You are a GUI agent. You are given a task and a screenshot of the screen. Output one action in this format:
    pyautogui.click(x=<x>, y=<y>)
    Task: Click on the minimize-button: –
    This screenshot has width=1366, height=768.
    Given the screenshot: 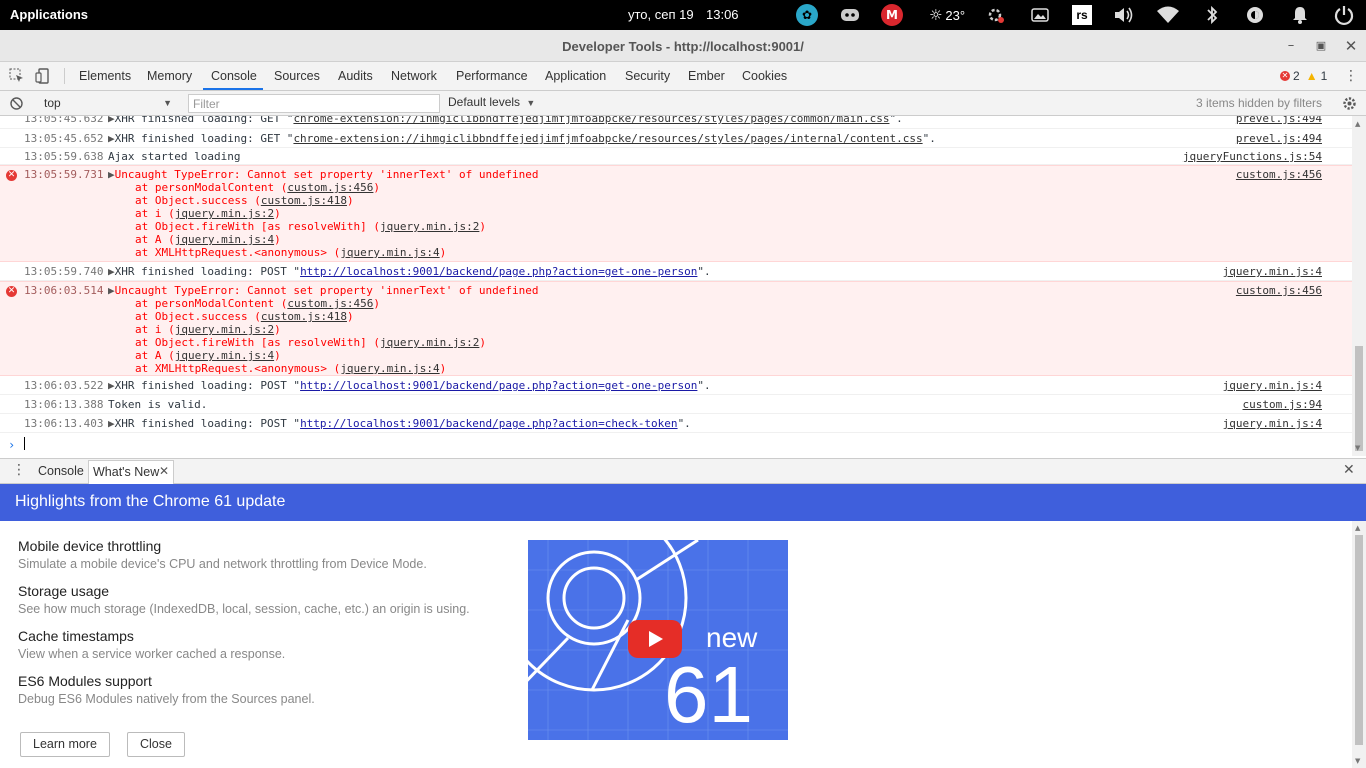 What is the action you would take?
    pyautogui.click(x=1291, y=46)
    